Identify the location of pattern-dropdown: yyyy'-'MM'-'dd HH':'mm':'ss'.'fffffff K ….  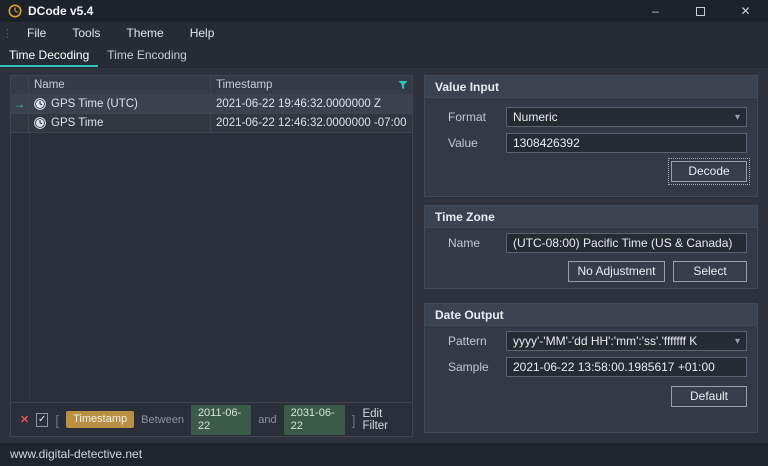
(626, 341).